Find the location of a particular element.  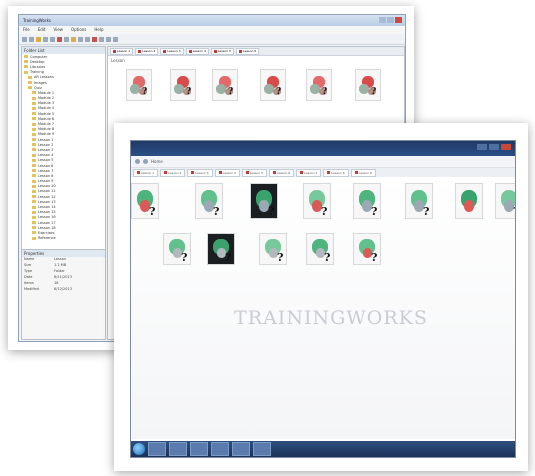

tree-item-label: Libraries is located at coordinates (38, 66).